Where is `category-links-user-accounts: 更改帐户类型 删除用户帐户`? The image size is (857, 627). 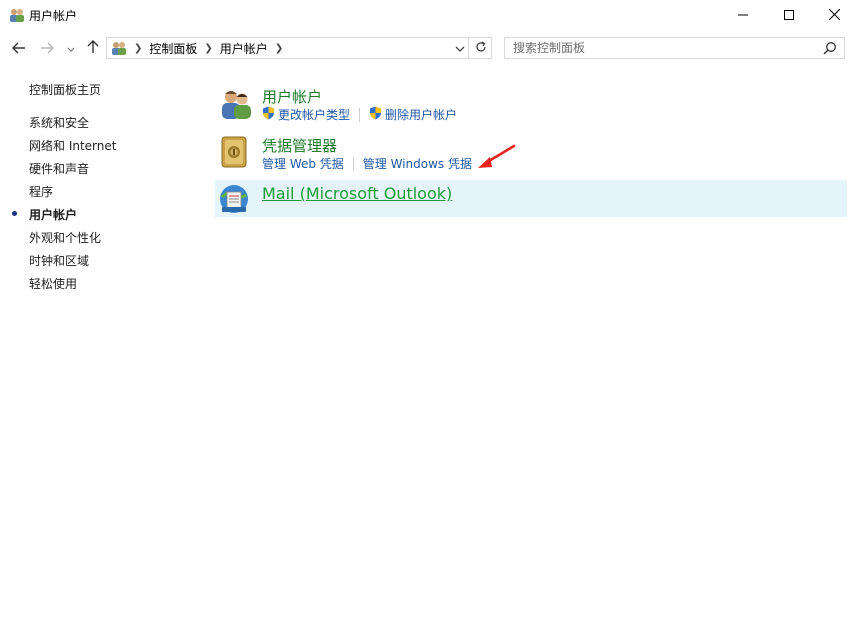 category-links-user-accounts: 更改帐户类型 删除用户帐户 is located at coordinates (359, 114).